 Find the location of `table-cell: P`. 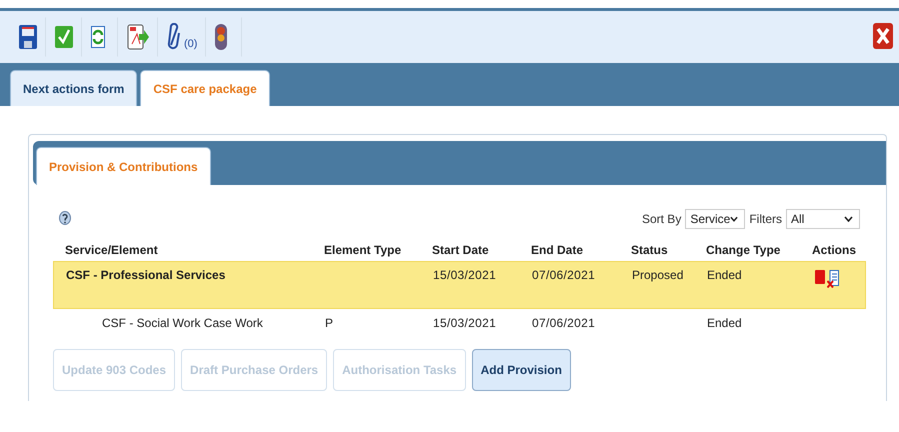

table-cell: P is located at coordinates (329, 323).